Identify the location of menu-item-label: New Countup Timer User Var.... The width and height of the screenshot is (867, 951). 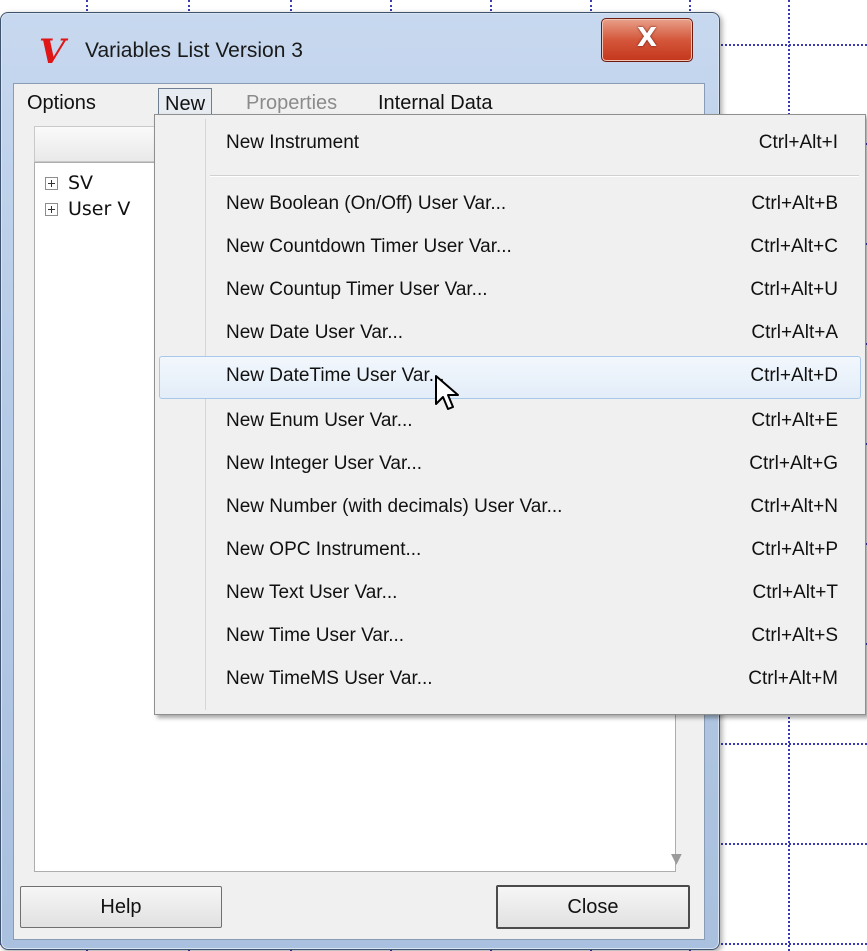
(357, 289).